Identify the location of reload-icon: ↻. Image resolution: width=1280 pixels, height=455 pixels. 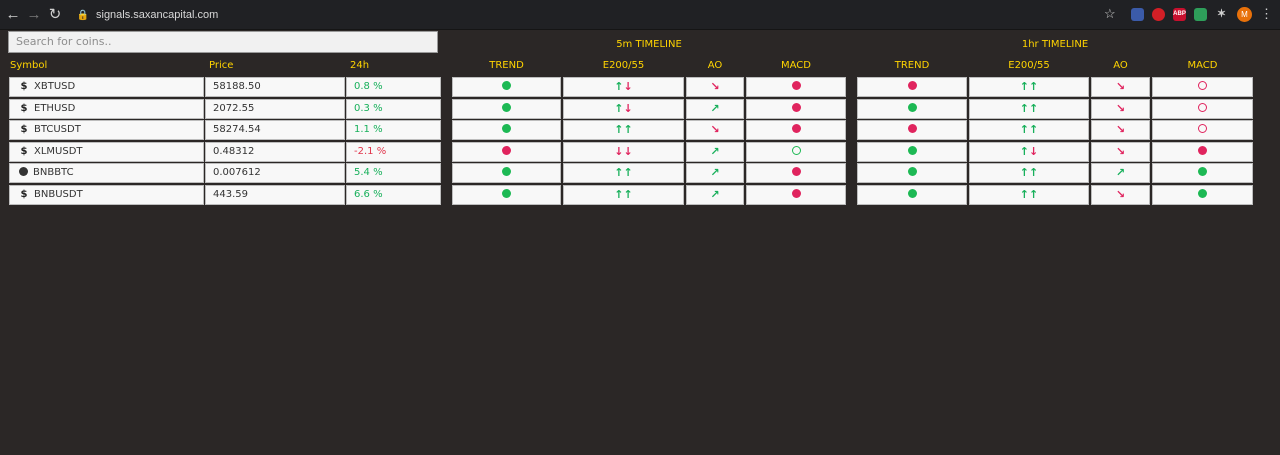
(55, 15).